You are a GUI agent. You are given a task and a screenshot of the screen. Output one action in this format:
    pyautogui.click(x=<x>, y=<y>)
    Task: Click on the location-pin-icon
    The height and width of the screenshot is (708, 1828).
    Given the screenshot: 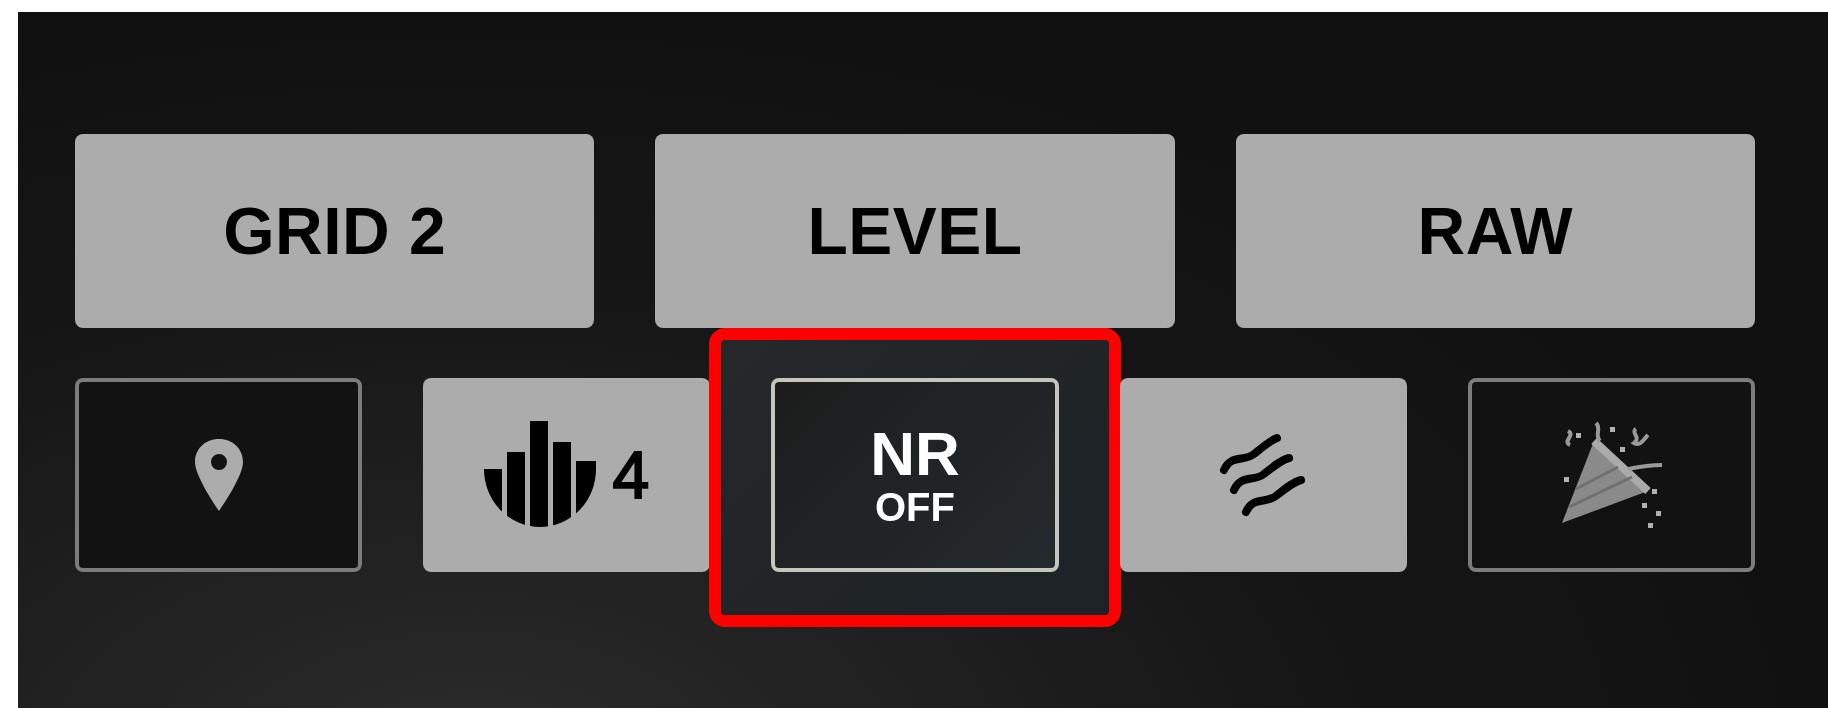 What is the action you would take?
    pyautogui.click(x=218, y=475)
    